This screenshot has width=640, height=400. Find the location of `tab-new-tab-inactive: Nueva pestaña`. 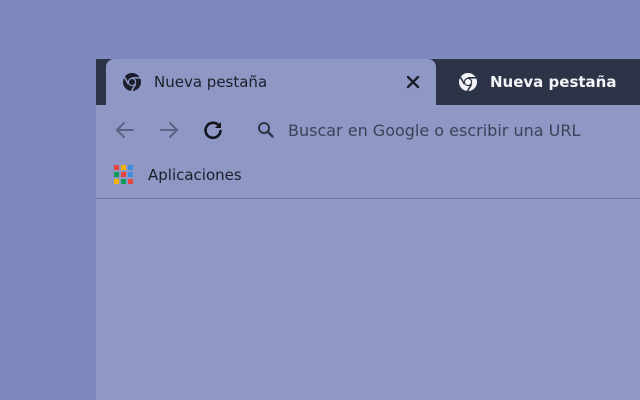

tab-new-tab-inactive: Nueva pestaña is located at coordinates (541, 82).